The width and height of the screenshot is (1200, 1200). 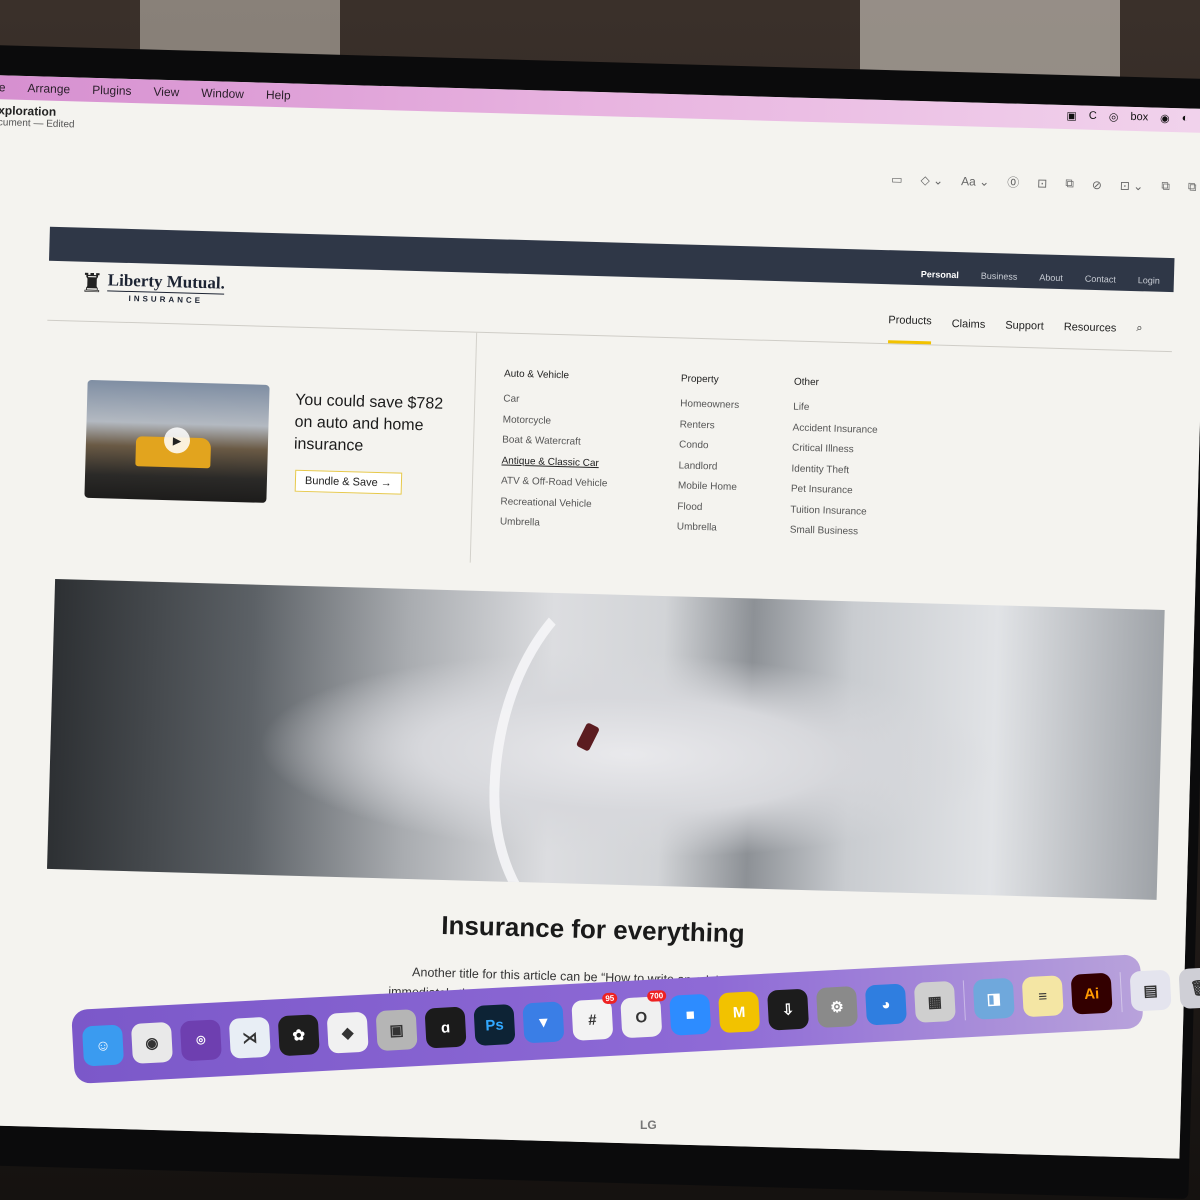 I want to click on snow-road, so click(x=620, y=739).